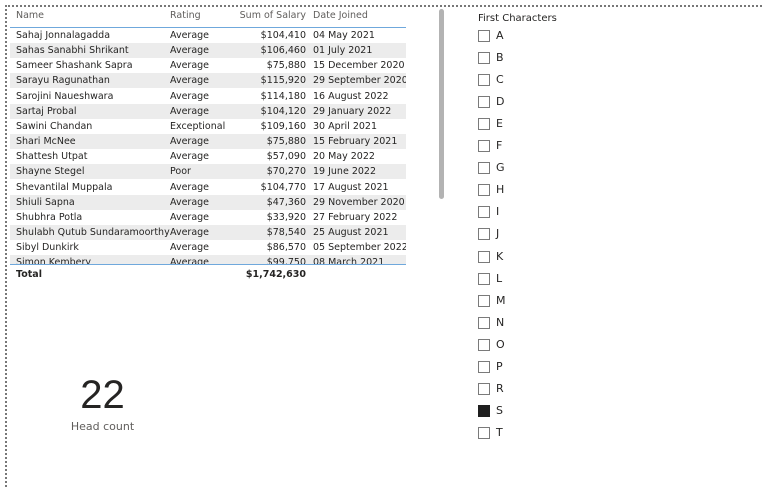 The height and width of the screenshot is (487, 763). I want to click on cell-name: Sawini Chandan, so click(54, 126).